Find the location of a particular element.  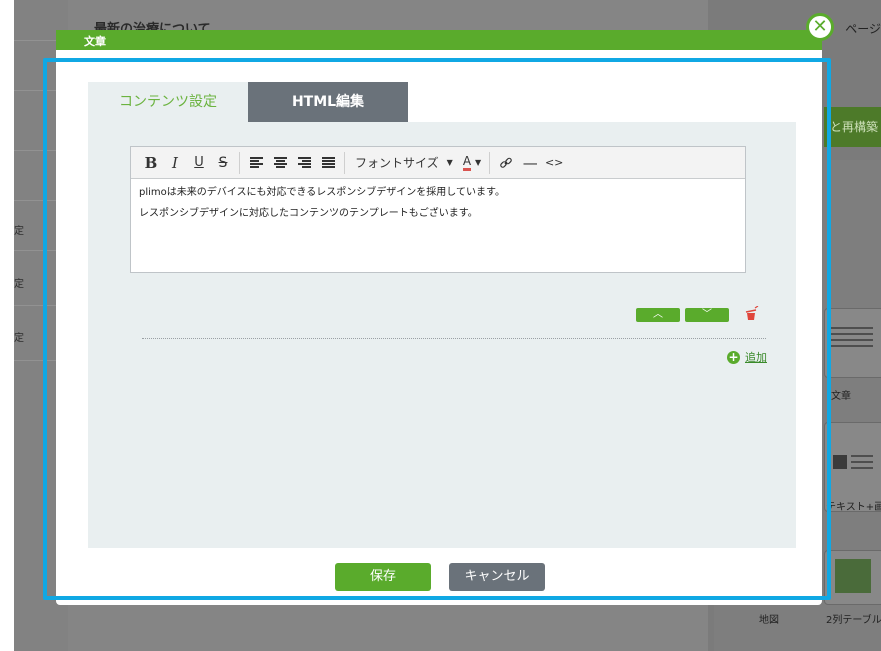

modal-title: 文章 is located at coordinates (95, 41).